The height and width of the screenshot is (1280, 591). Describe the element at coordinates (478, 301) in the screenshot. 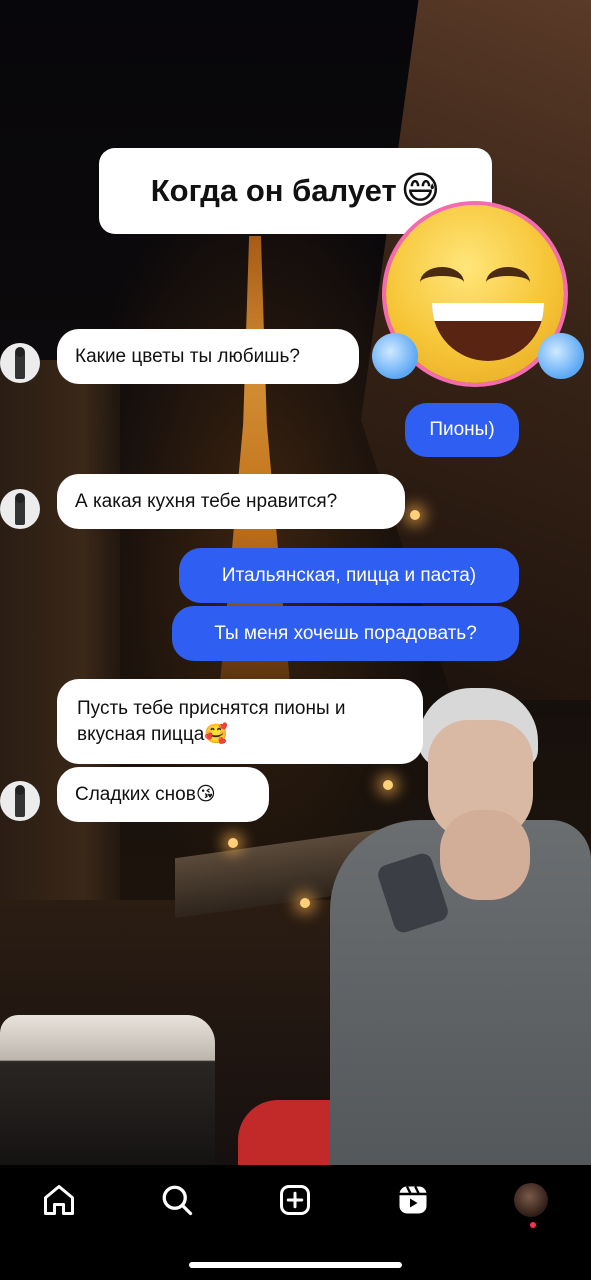

I see `tears-of-joy-sticker` at that location.